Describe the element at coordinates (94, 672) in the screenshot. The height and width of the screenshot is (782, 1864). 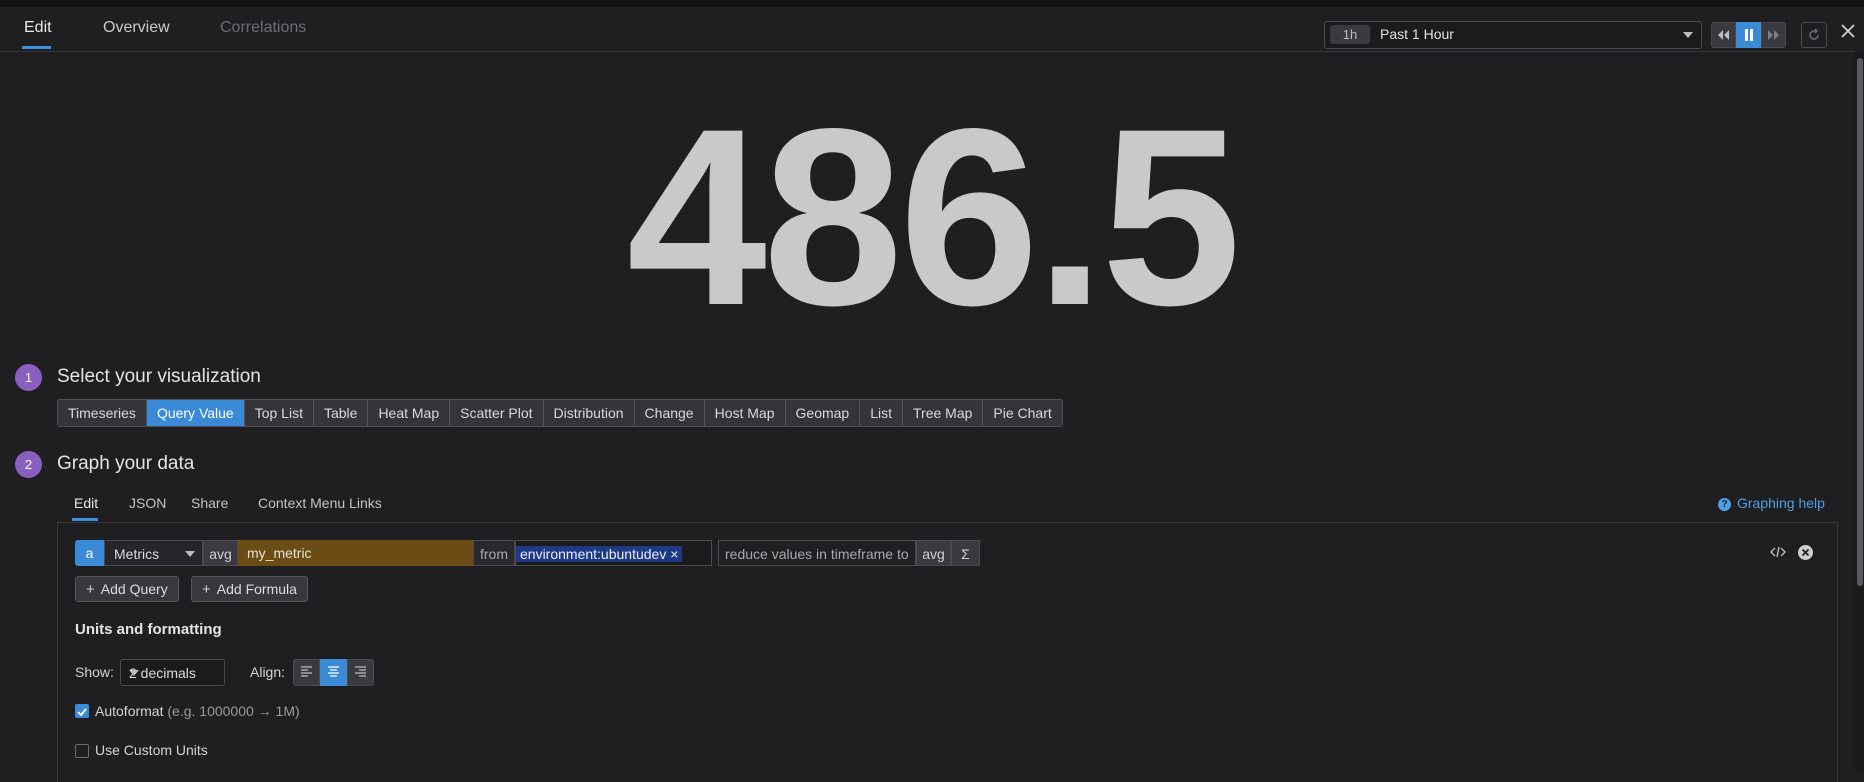
I see `show-label: Show:` at that location.